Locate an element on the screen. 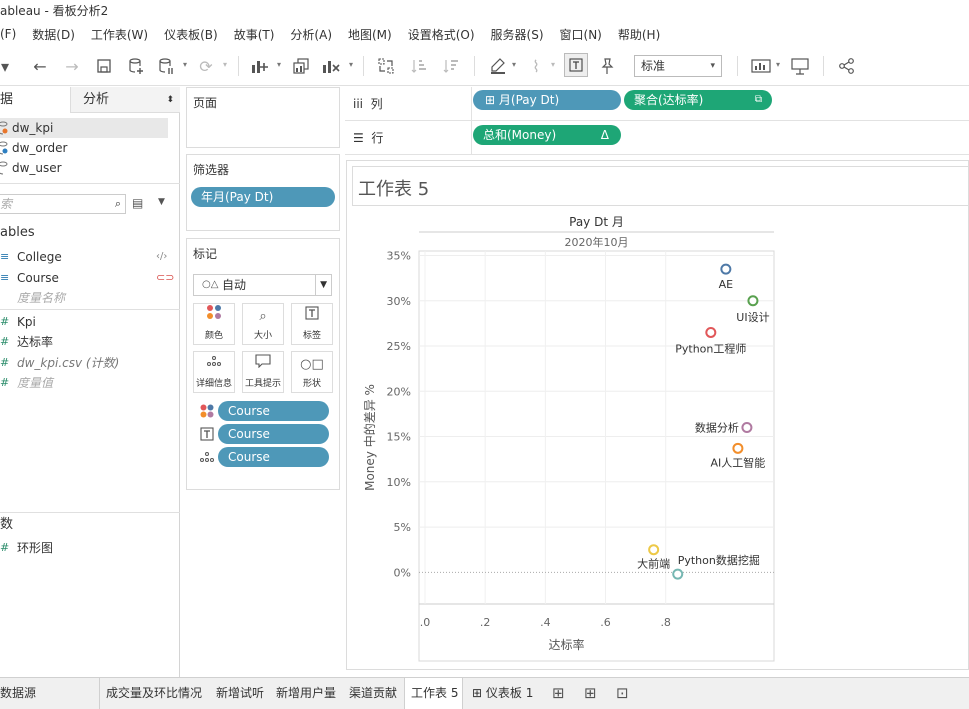  marks-pill-course-color: Course is located at coordinates (273, 411).